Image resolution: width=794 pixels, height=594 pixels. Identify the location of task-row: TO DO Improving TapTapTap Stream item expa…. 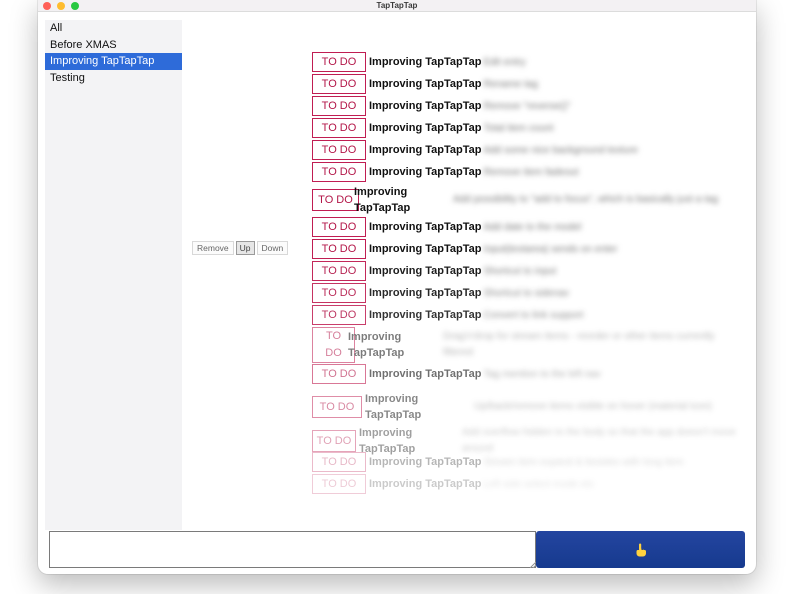
(498, 462).